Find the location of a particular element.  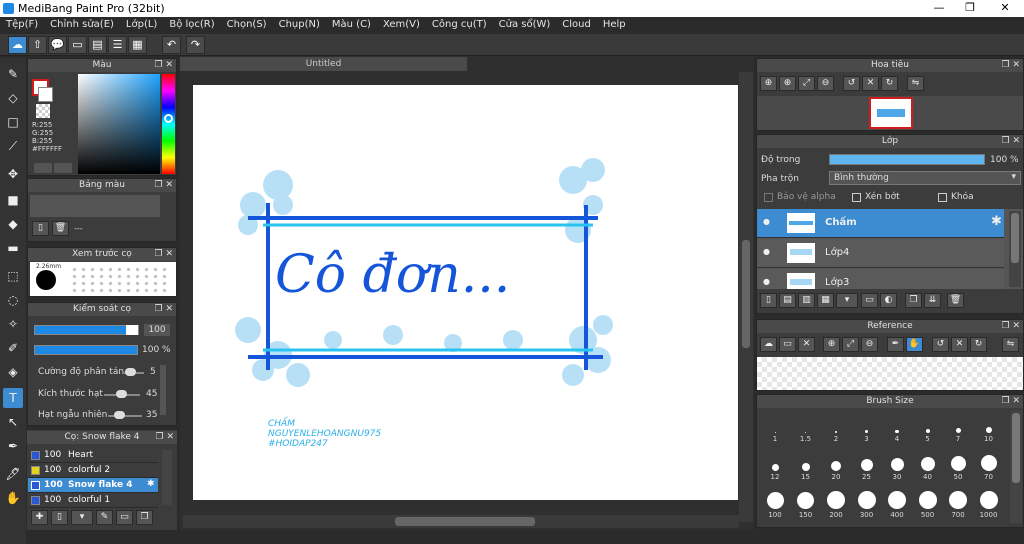

brush-folder-icon: ▭ is located at coordinates (124, 517).